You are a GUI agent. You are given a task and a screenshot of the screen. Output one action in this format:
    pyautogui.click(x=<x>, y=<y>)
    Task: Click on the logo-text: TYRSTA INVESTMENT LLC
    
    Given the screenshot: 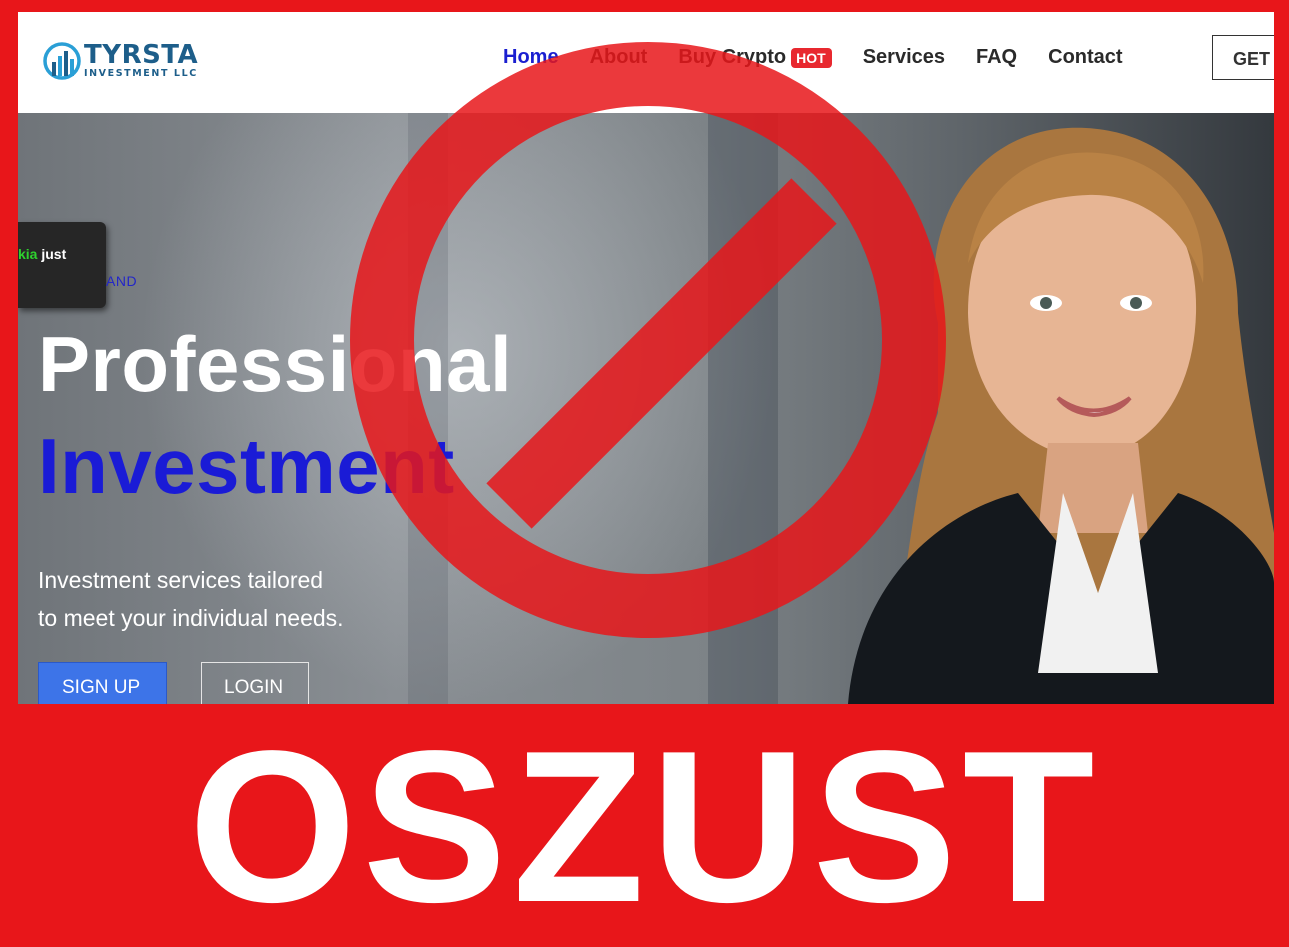 What is the action you would take?
    pyautogui.click(x=141, y=60)
    